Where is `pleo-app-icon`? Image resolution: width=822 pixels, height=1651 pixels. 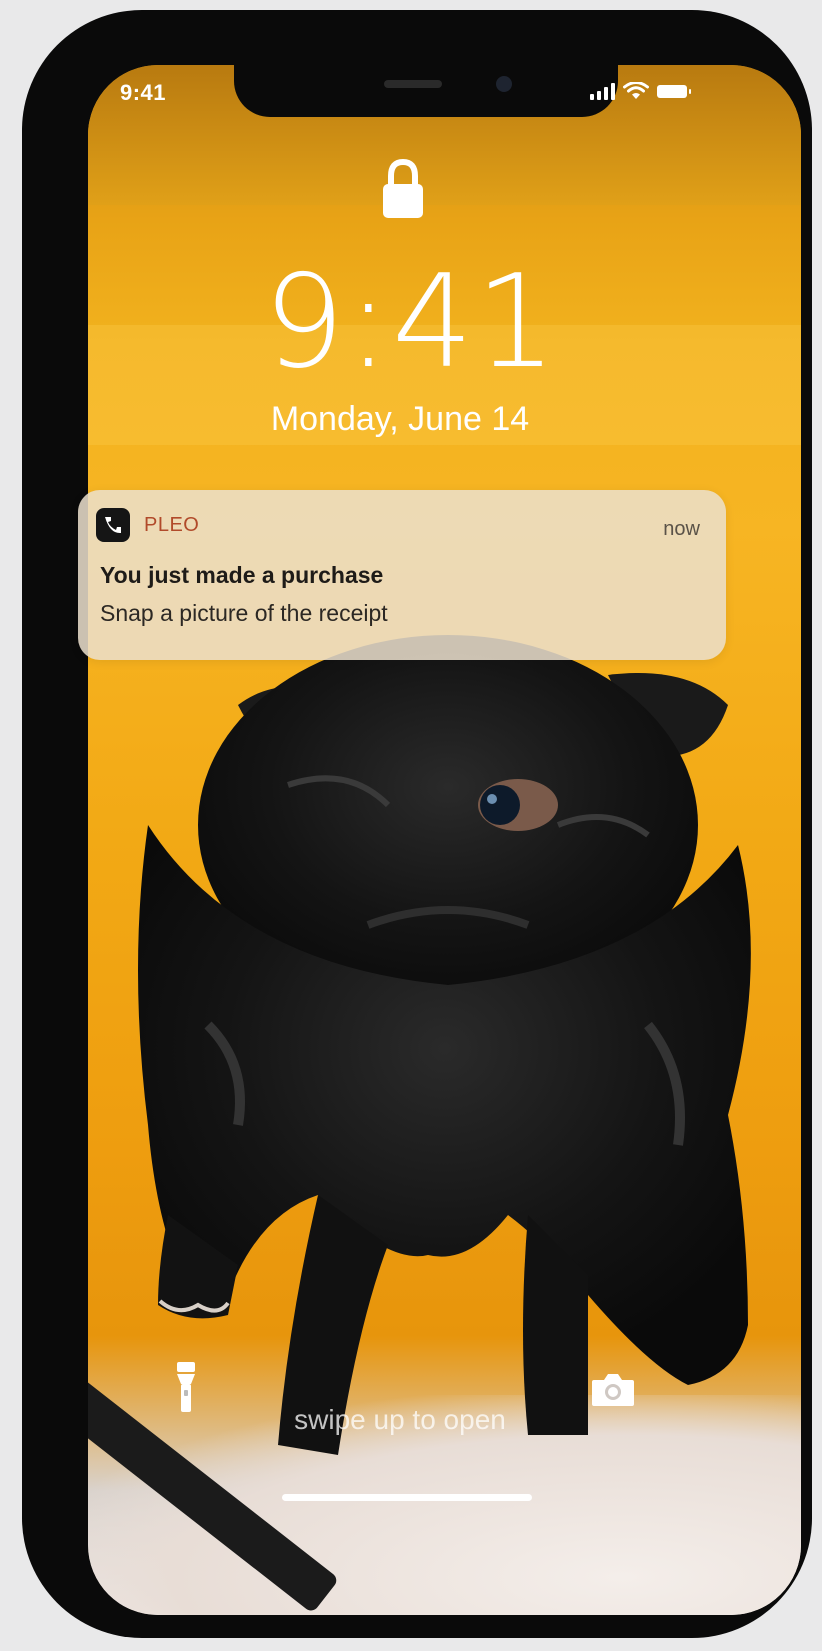
pleo-app-icon is located at coordinates (113, 525).